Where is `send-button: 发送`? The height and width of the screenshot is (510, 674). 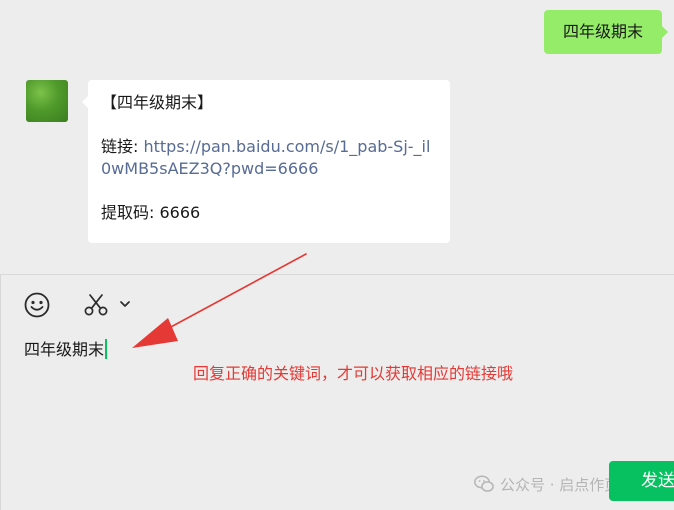 send-button: 发送 is located at coordinates (641, 481).